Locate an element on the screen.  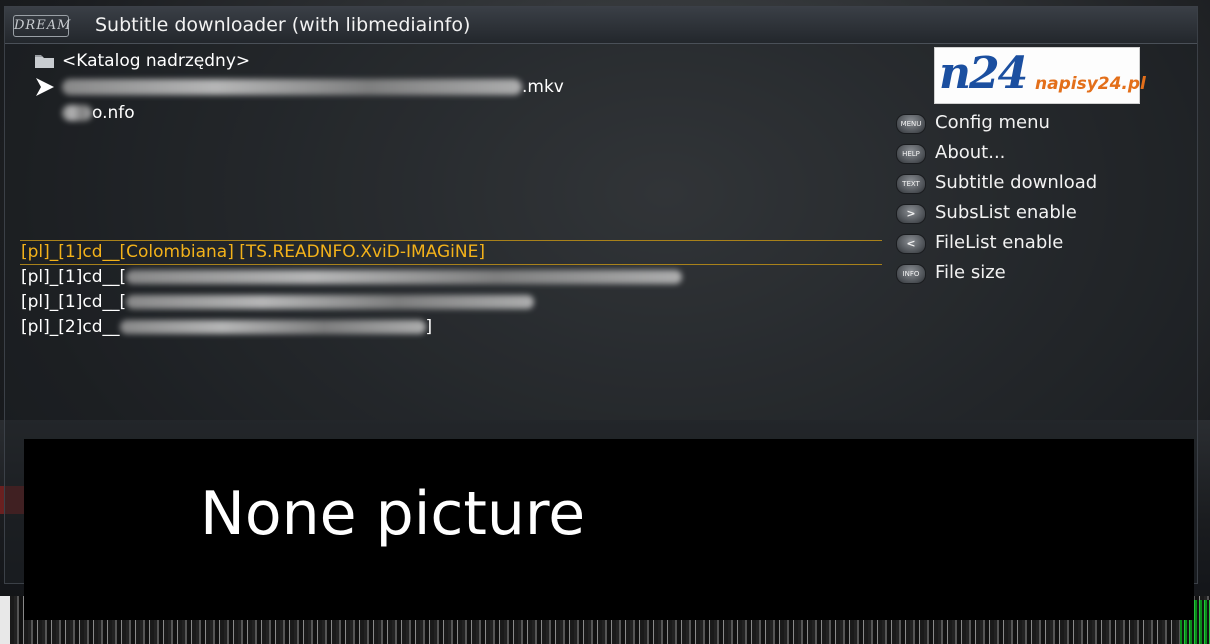
menu-key-icon: MENU is located at coordinates (911, 124).